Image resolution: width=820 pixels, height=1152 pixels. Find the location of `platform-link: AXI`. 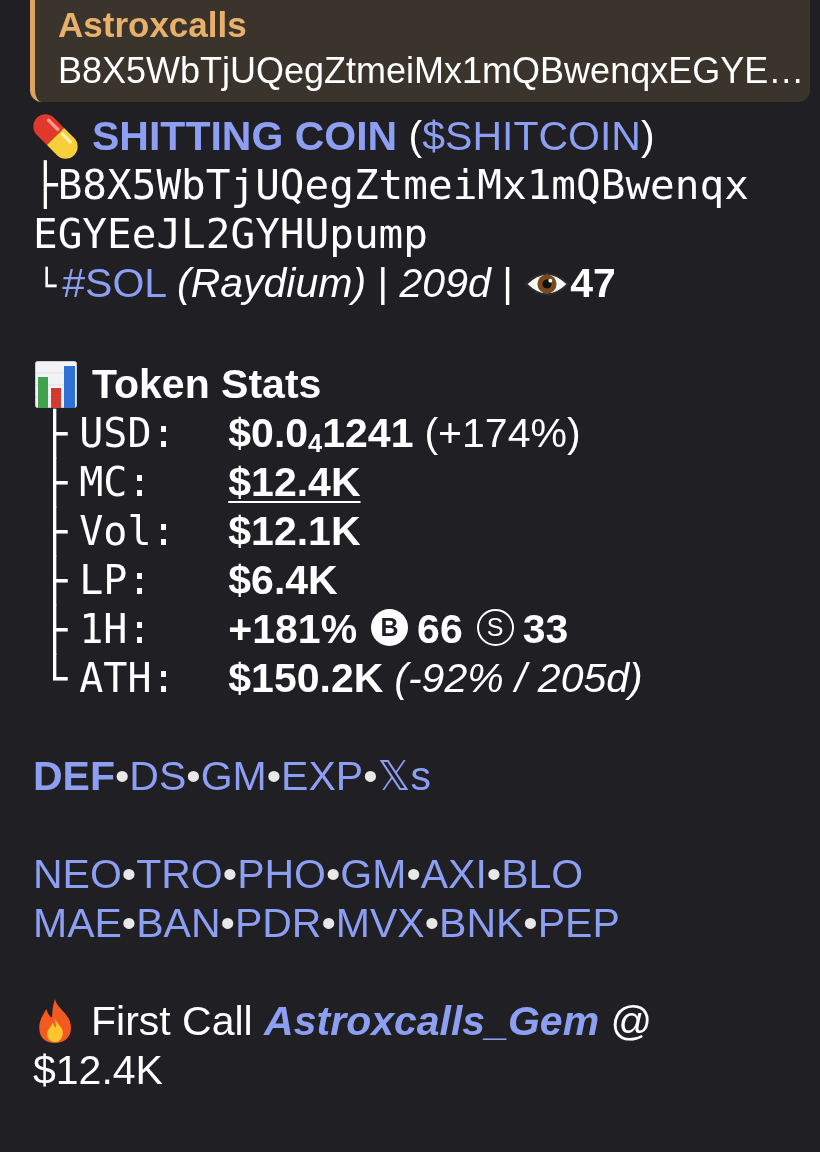

platform-link: AXI is located at coordinates (453, 874).